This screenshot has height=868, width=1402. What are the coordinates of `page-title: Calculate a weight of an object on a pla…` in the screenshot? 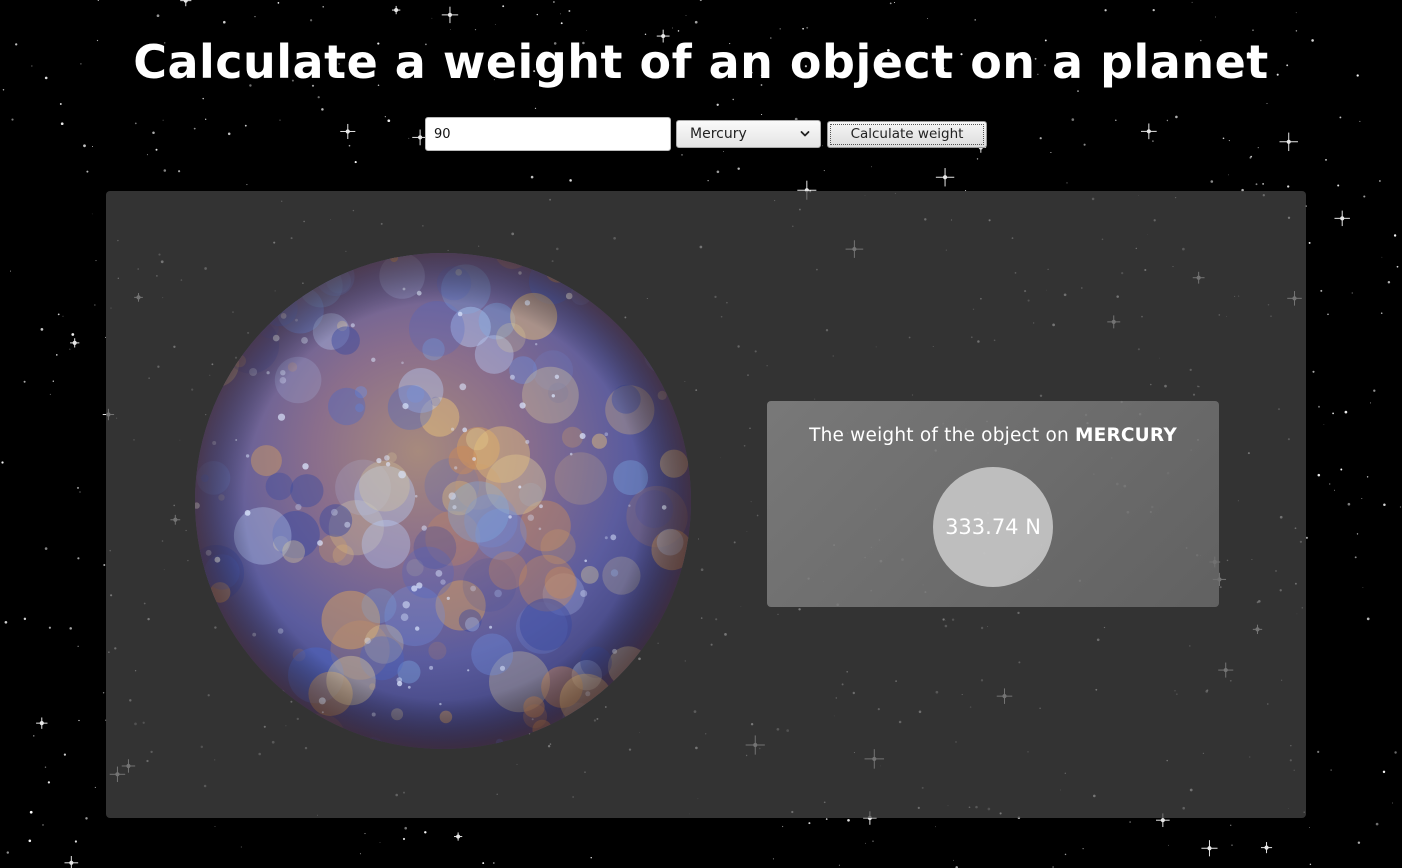 It's located at (701, 62).